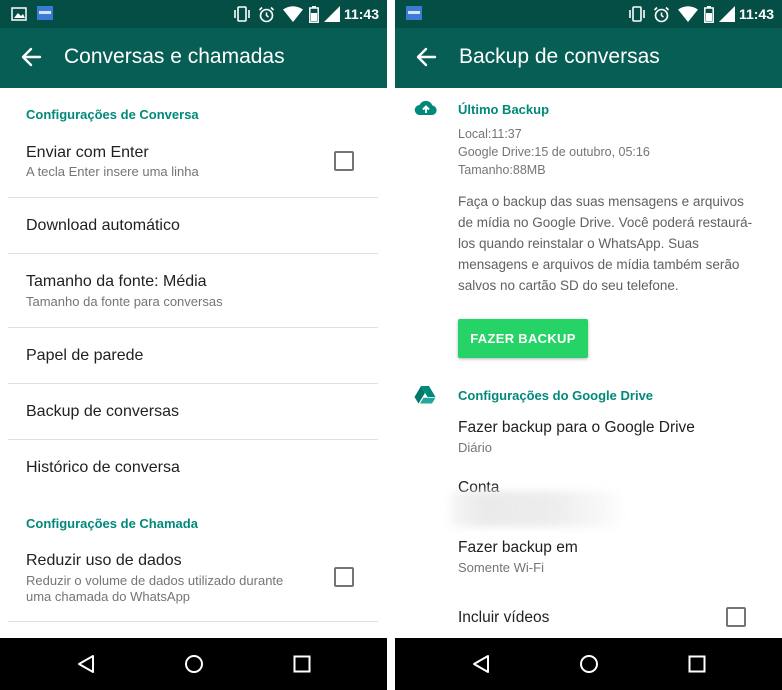  What do you see at coordinates (576, 427) in the screenshot?
I see `setting-title: Fazer backup para o Google Drive` at bounding box center [576, 427].